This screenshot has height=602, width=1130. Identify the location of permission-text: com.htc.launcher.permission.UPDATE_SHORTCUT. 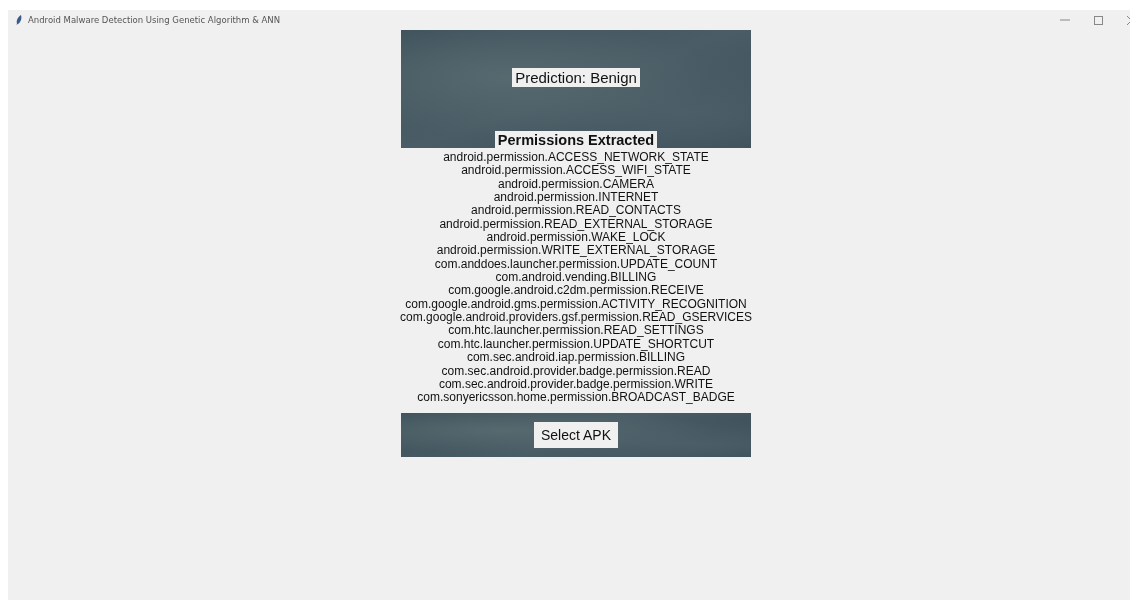
(576, 344).